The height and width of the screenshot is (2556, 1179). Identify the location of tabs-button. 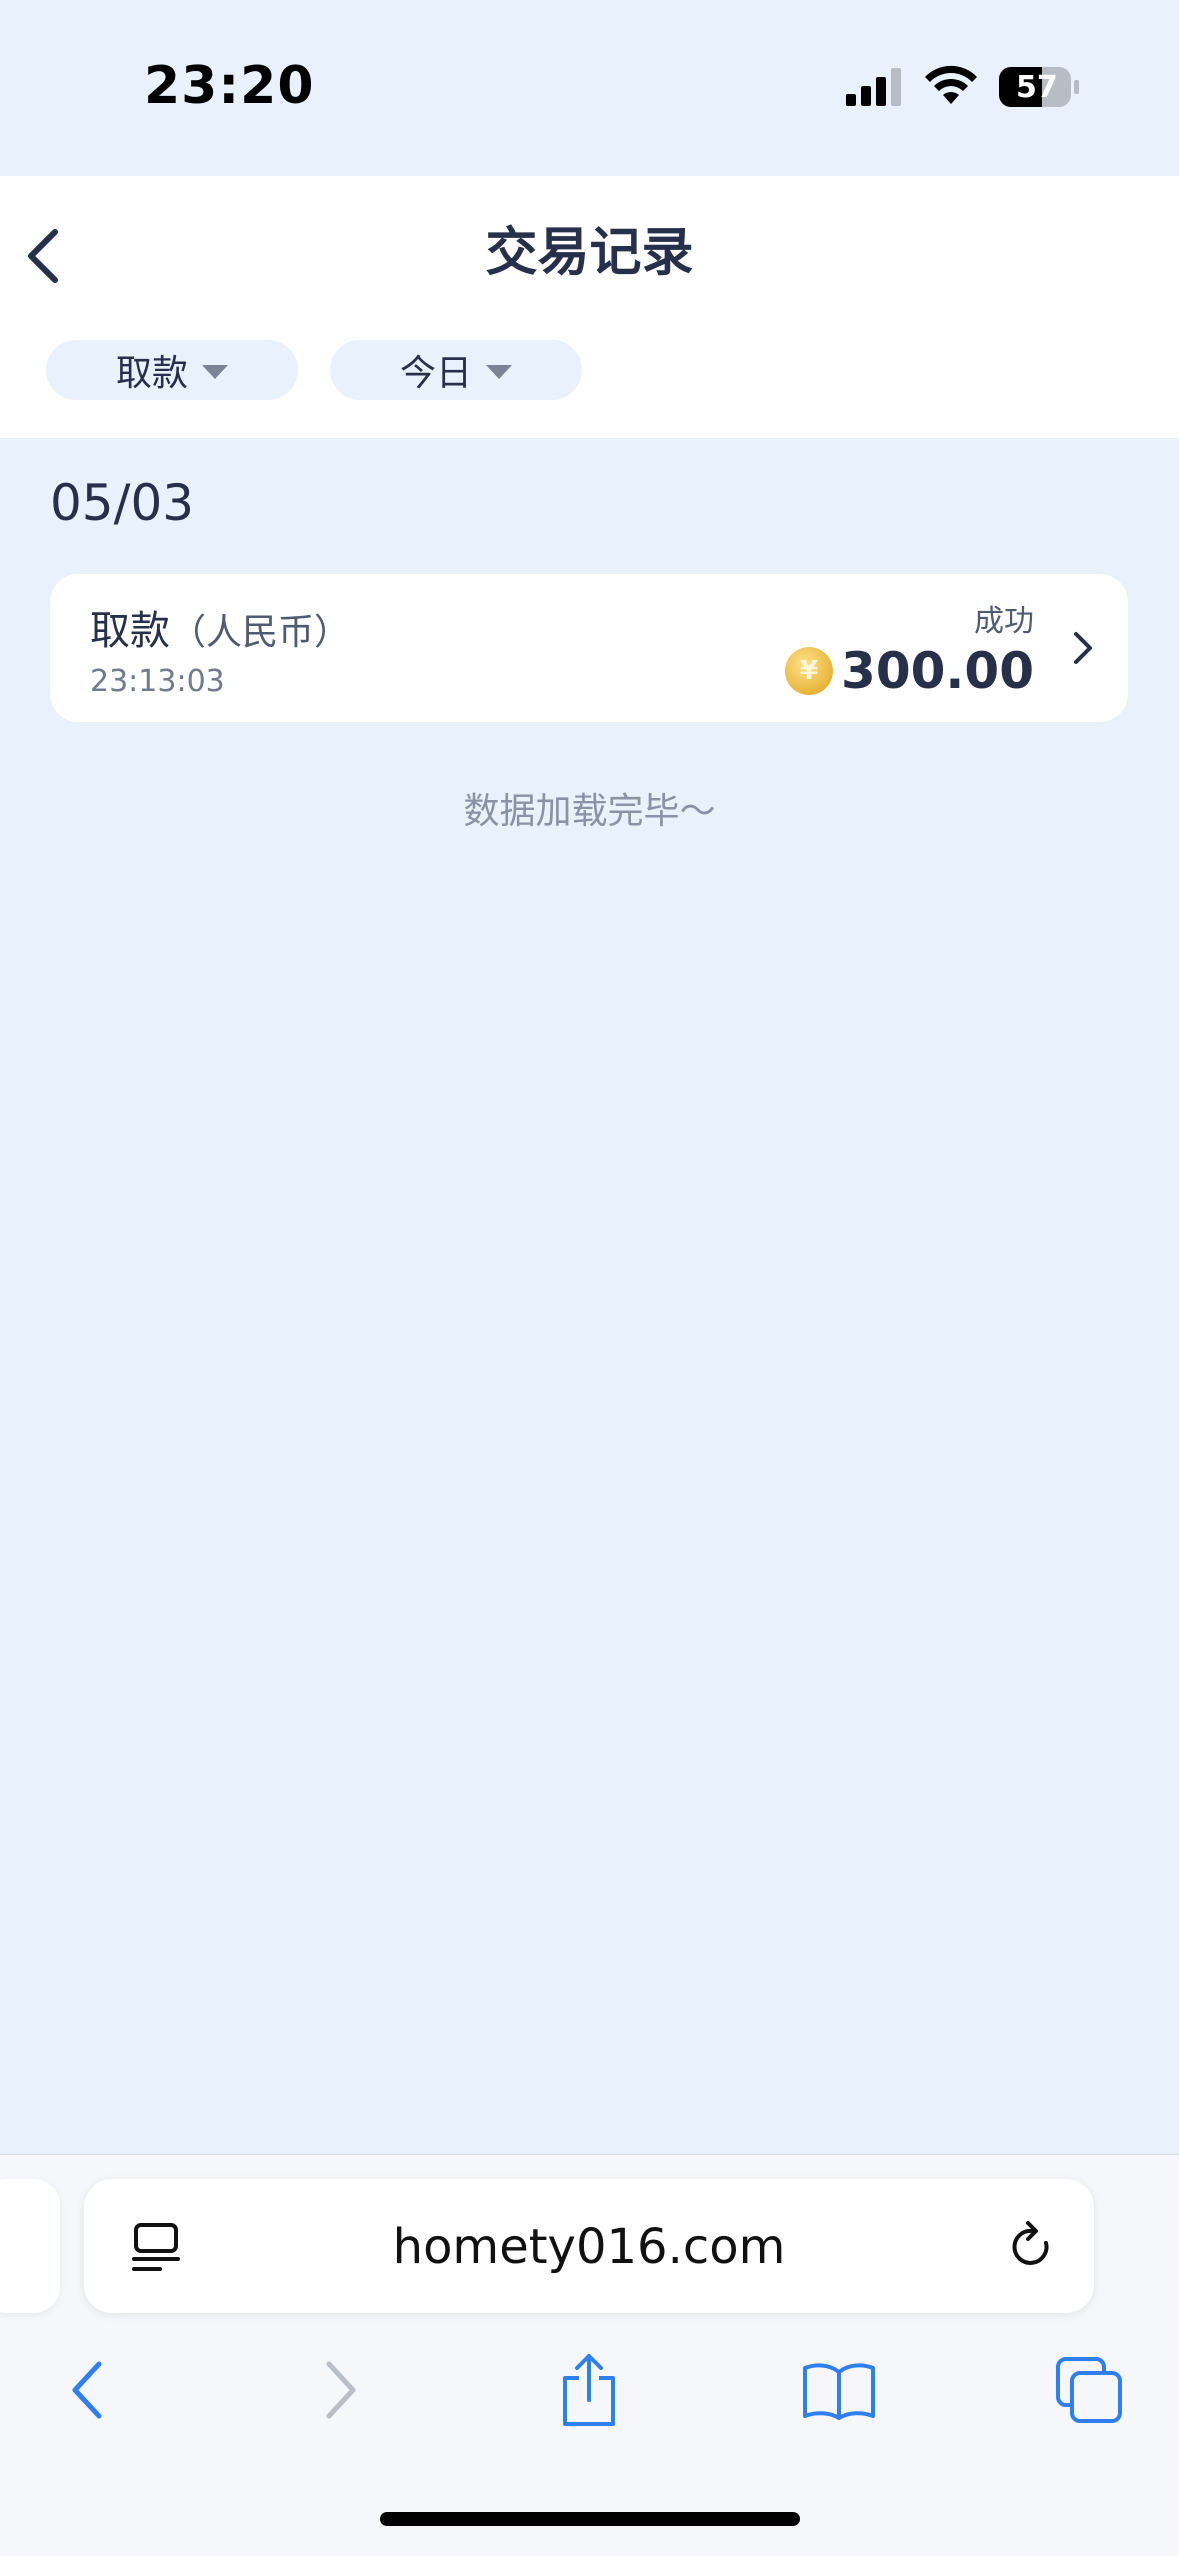
(1089, 2390).